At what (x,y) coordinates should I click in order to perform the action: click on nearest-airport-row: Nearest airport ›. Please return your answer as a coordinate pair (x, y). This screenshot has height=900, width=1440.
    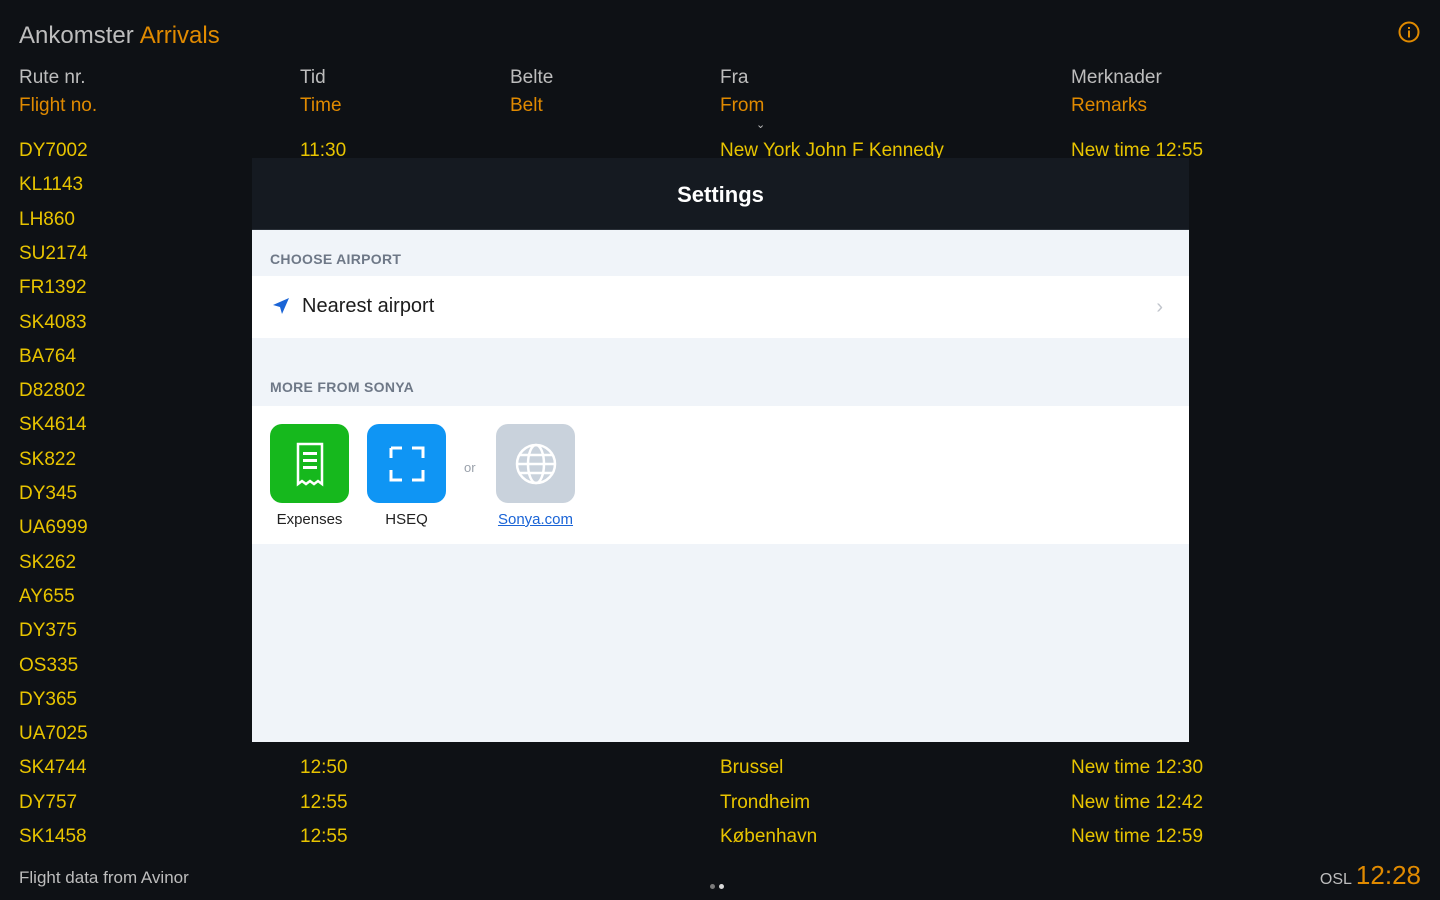
    Looking at the image, I should click on (720, 307).